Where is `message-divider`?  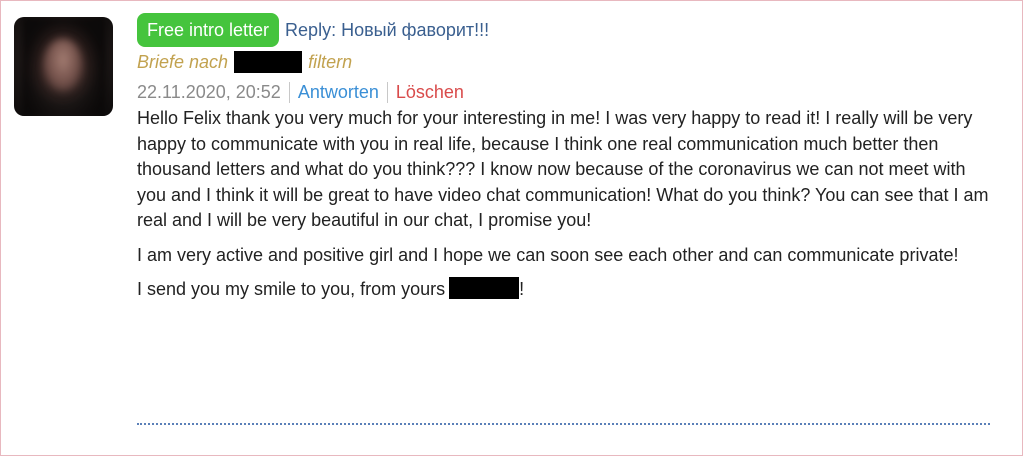 message-divider is located at coordinates (563, 424).